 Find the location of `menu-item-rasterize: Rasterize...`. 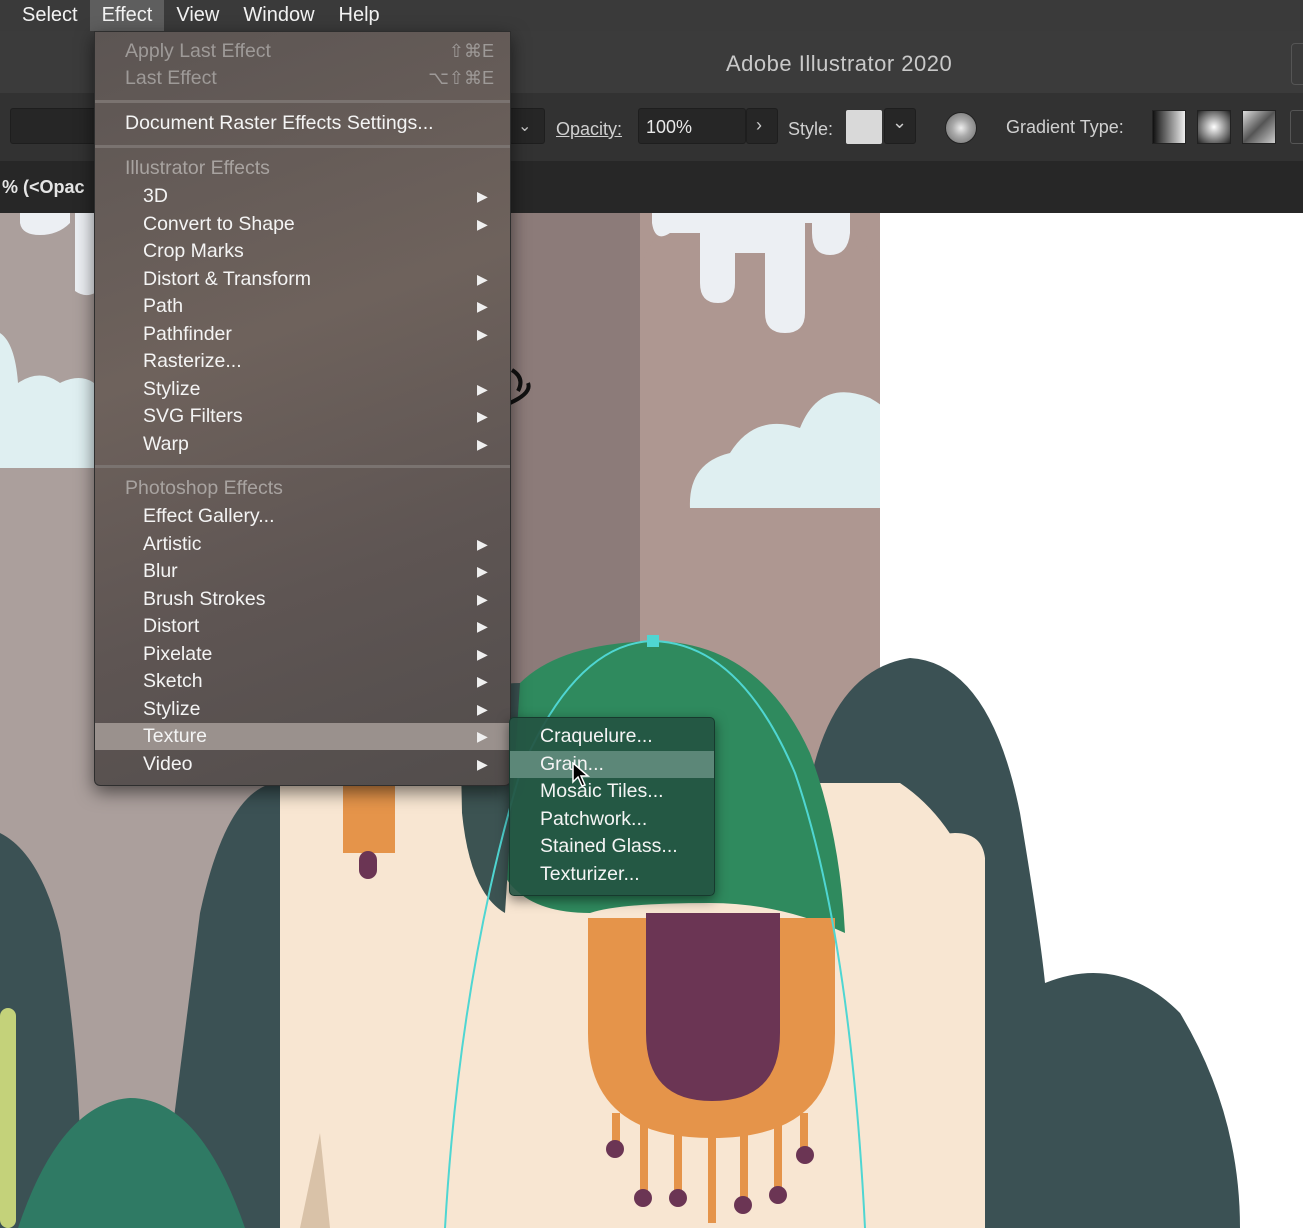

menu-item-rasterize: Rasterize... is located at coordinates (302, 361).